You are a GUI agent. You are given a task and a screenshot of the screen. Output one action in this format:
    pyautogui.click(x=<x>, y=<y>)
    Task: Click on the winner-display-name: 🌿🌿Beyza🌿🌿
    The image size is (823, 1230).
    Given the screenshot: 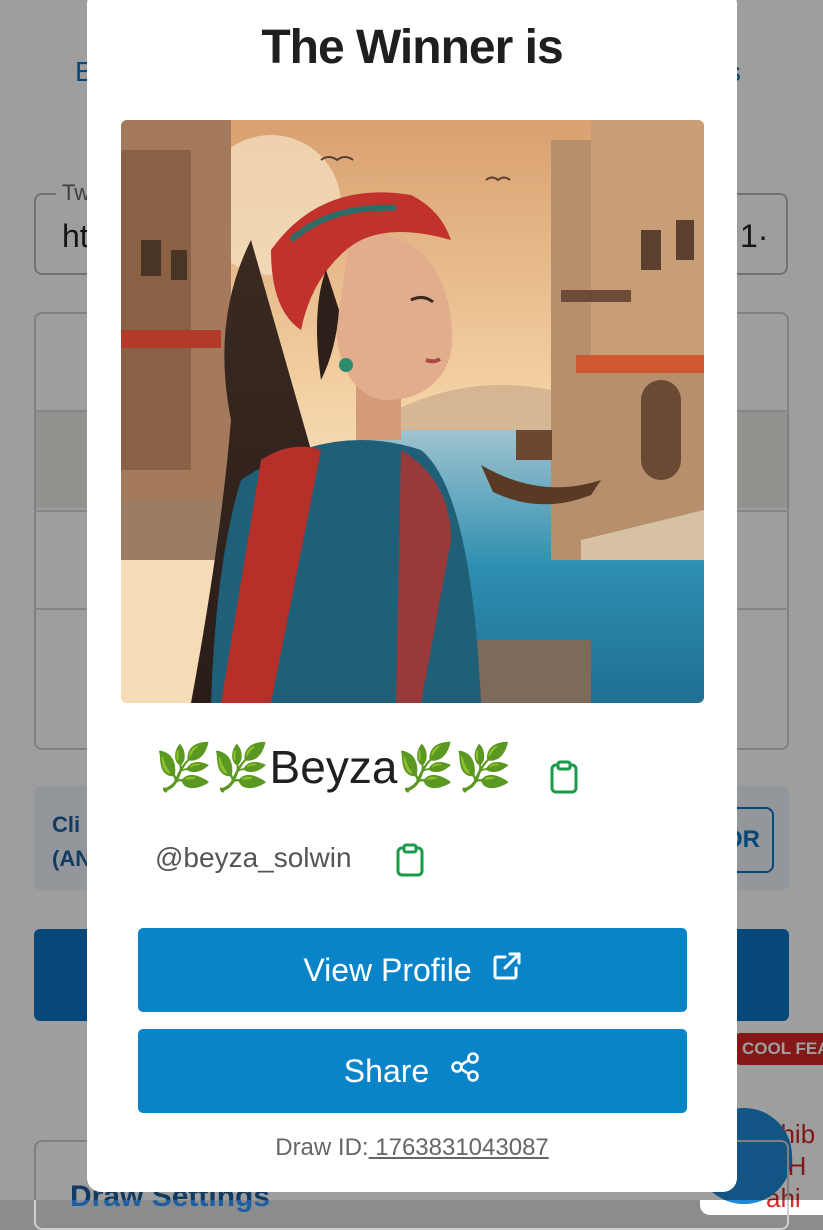 What is the action you would take?
    pyautogui.click(x=333, y=767)
    